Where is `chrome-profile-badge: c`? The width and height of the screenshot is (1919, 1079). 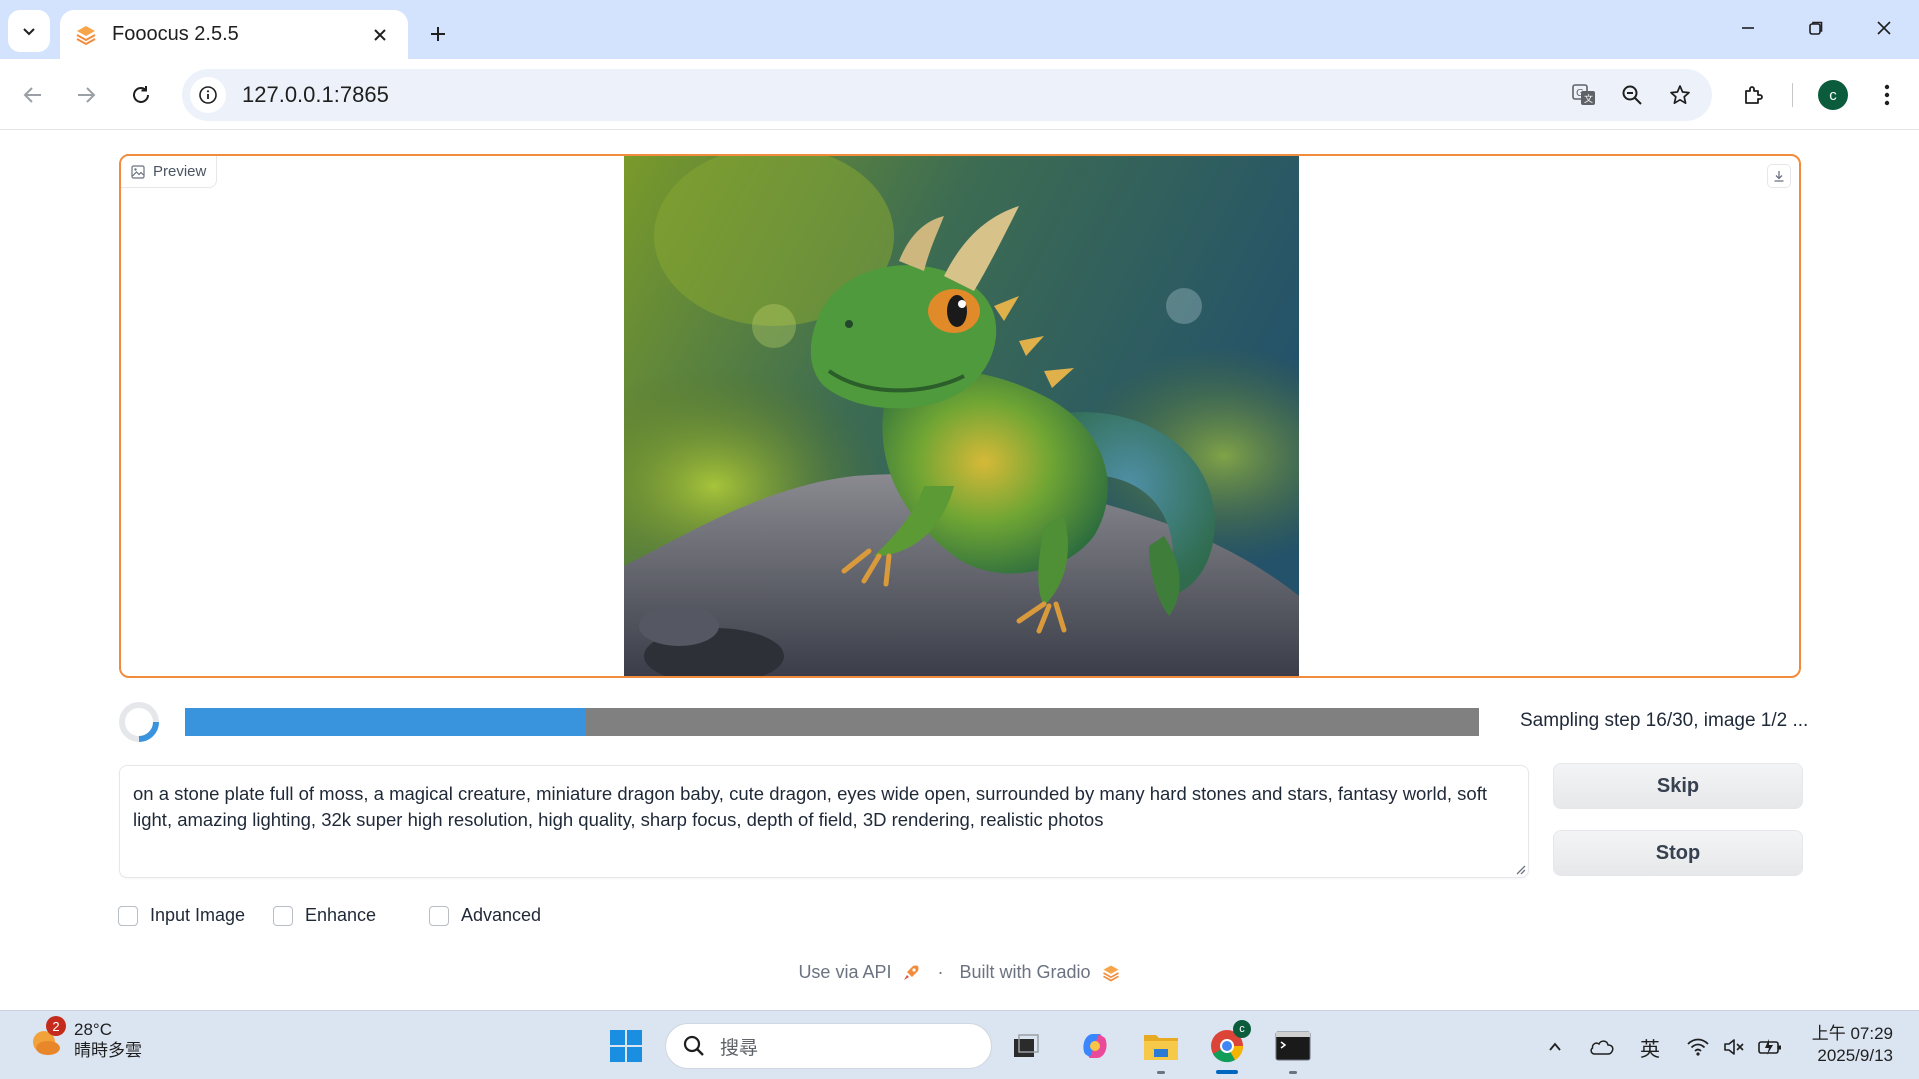 chrome-profile-badge: c is located at coordinates (1242, 1029).